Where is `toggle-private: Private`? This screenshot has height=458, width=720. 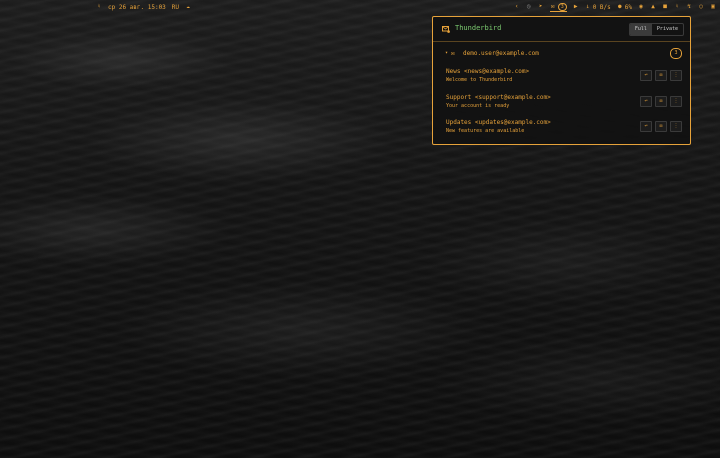
toggle-private: Private is located at coordinates (667, 29).